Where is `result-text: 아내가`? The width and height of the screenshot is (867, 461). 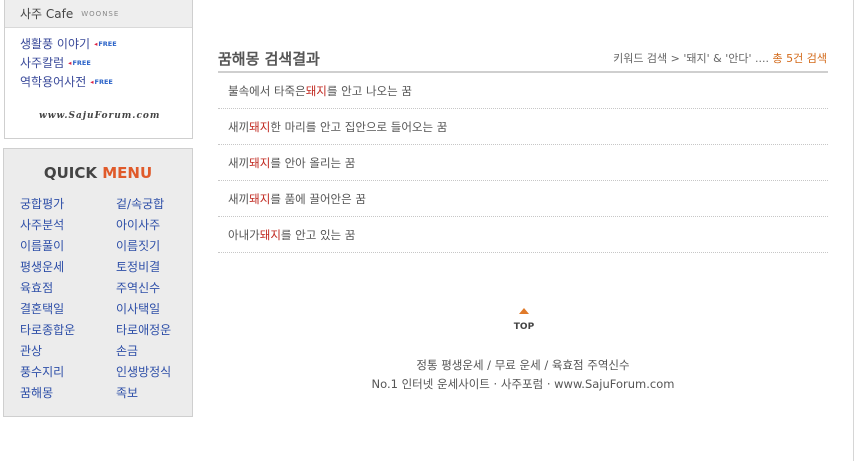 result-text: 아내가 is located at coordinates (244, 234).